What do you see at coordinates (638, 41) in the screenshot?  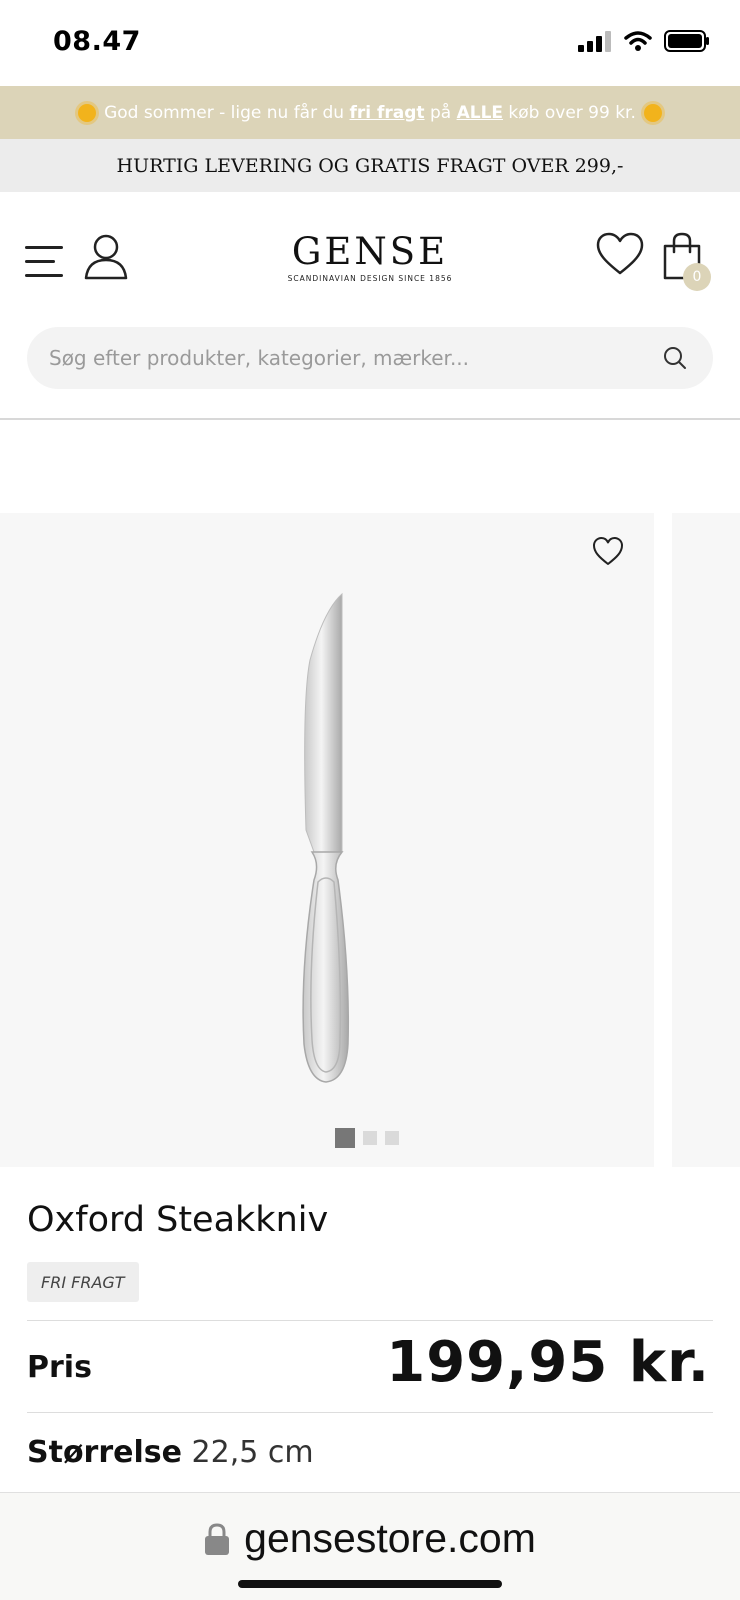 I see `wifi-icon` at bounding box center [638, 41].